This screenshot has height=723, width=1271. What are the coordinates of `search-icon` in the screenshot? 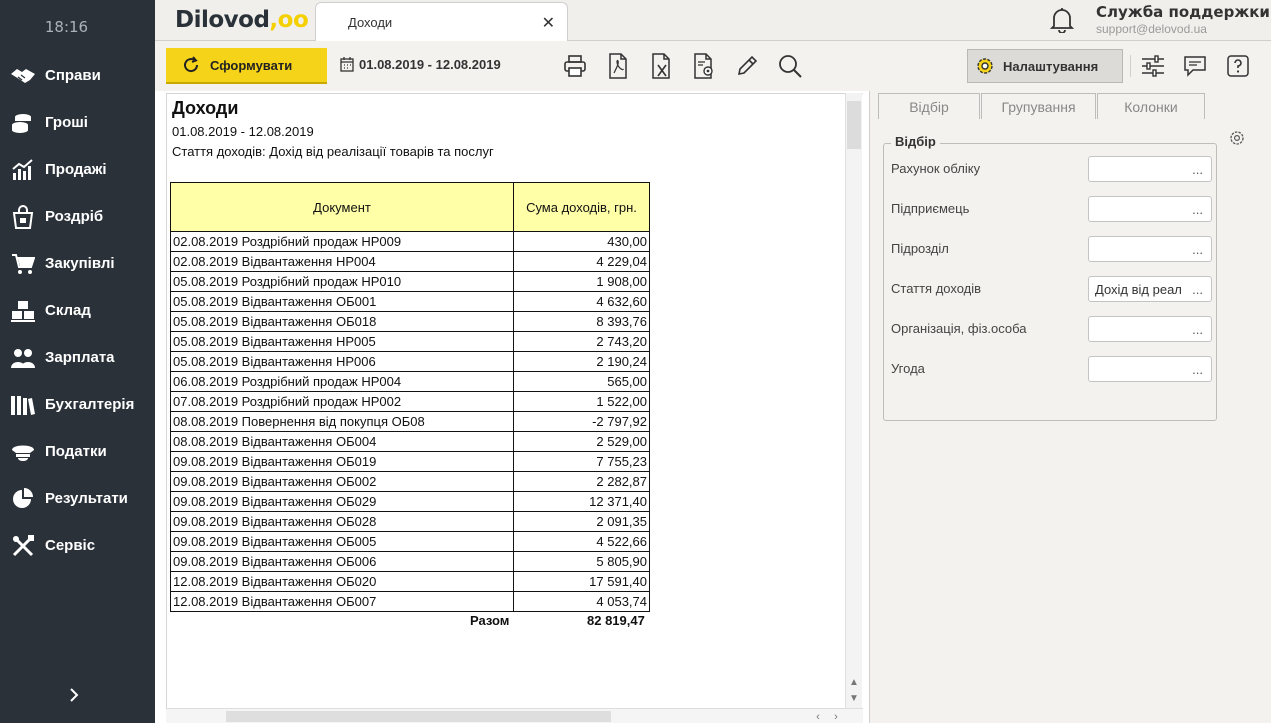 It's located at (790, 66).